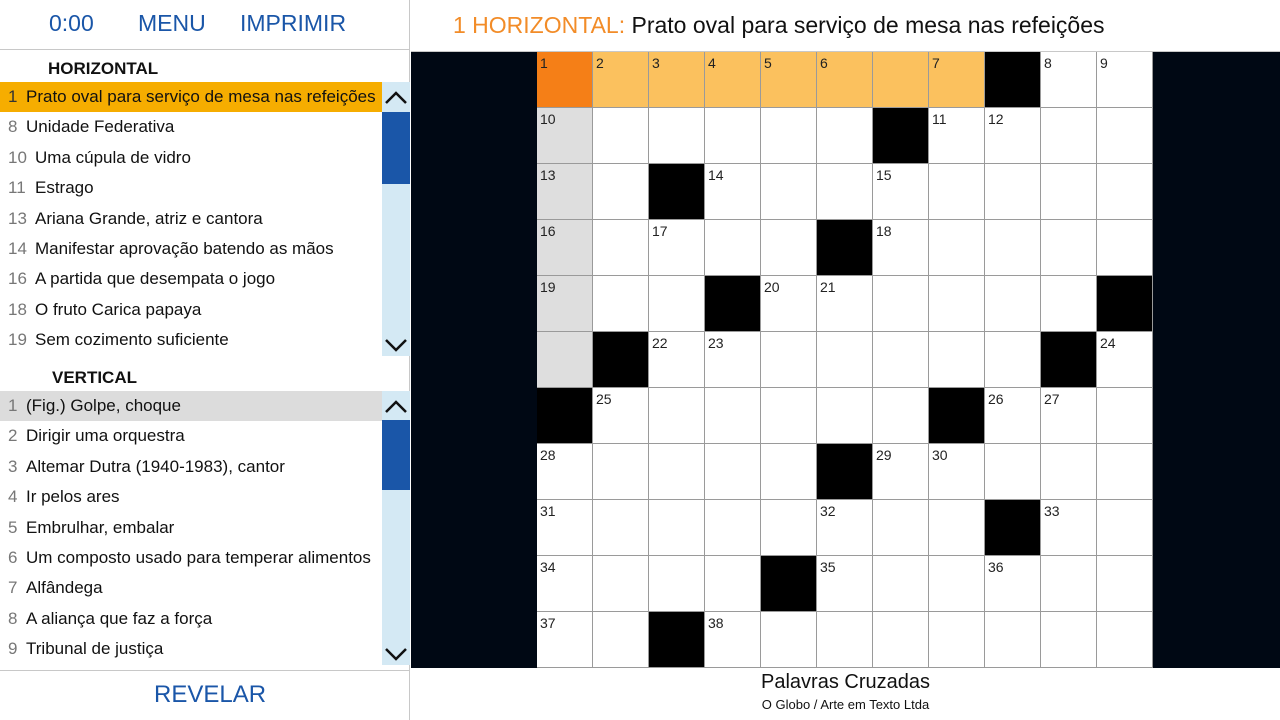 The height and width of the screenshot is (720, 1280). Describe the element at coordinates (789, 304) in the screenshot. I see `grid-cell: 20` at that location.